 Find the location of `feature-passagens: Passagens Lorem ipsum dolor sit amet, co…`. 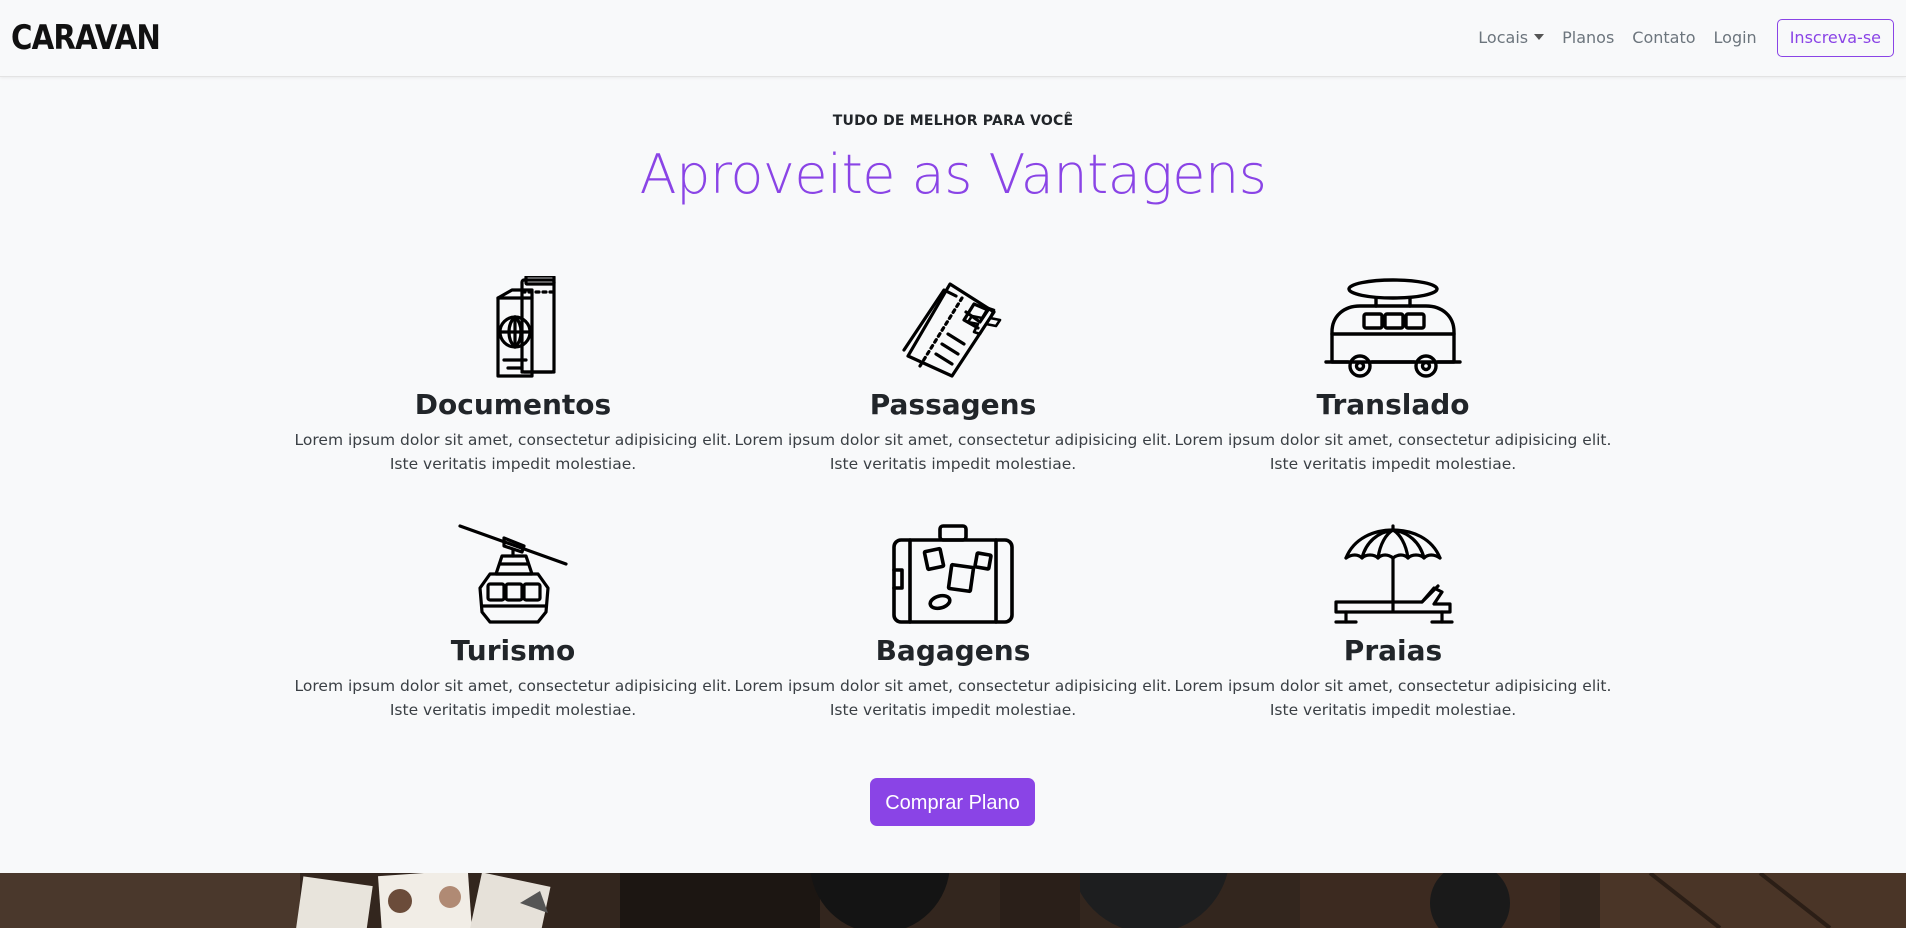

feature-passagens: Passagens Lorem ipsum dolor sit amet, co… is located at coordinates (953, 376).